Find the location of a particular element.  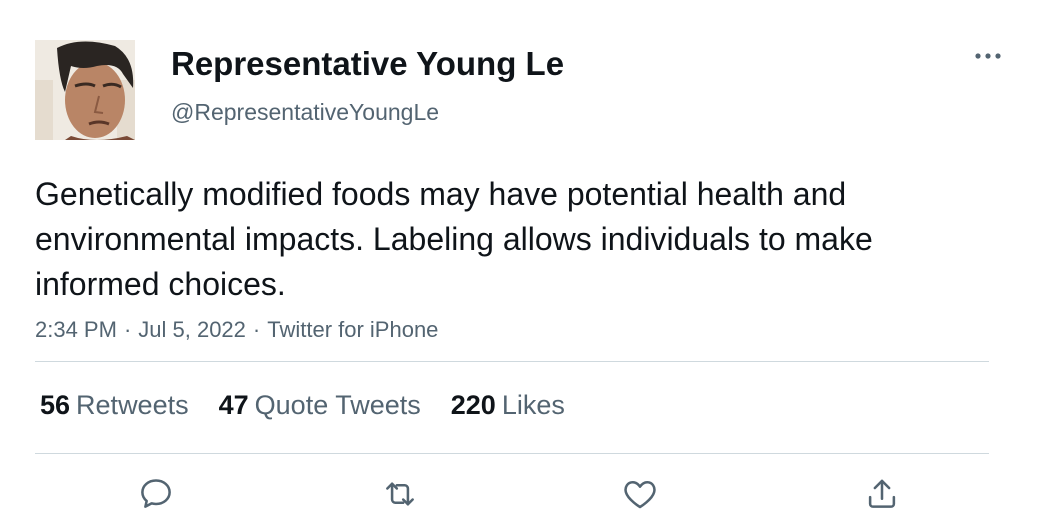

like-button is located at coordinates (640, 494).